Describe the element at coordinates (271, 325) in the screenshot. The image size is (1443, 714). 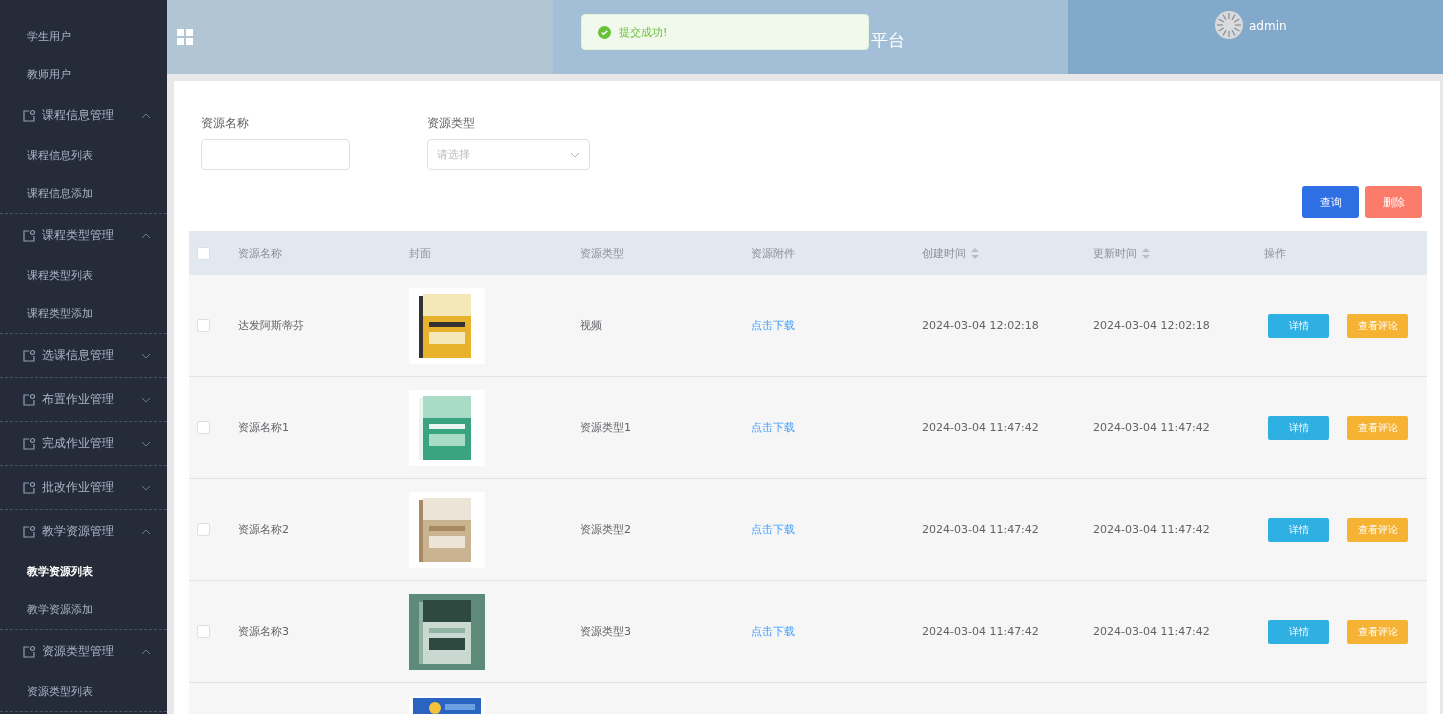
I see `table-cell: 达发阿斯蒂芬` at that location.